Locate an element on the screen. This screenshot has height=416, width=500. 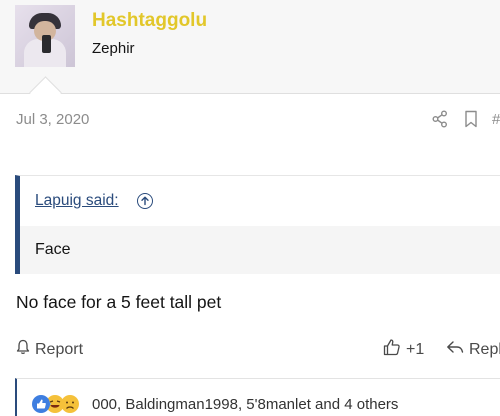
bell-icon is located at coordinates (23, 349).